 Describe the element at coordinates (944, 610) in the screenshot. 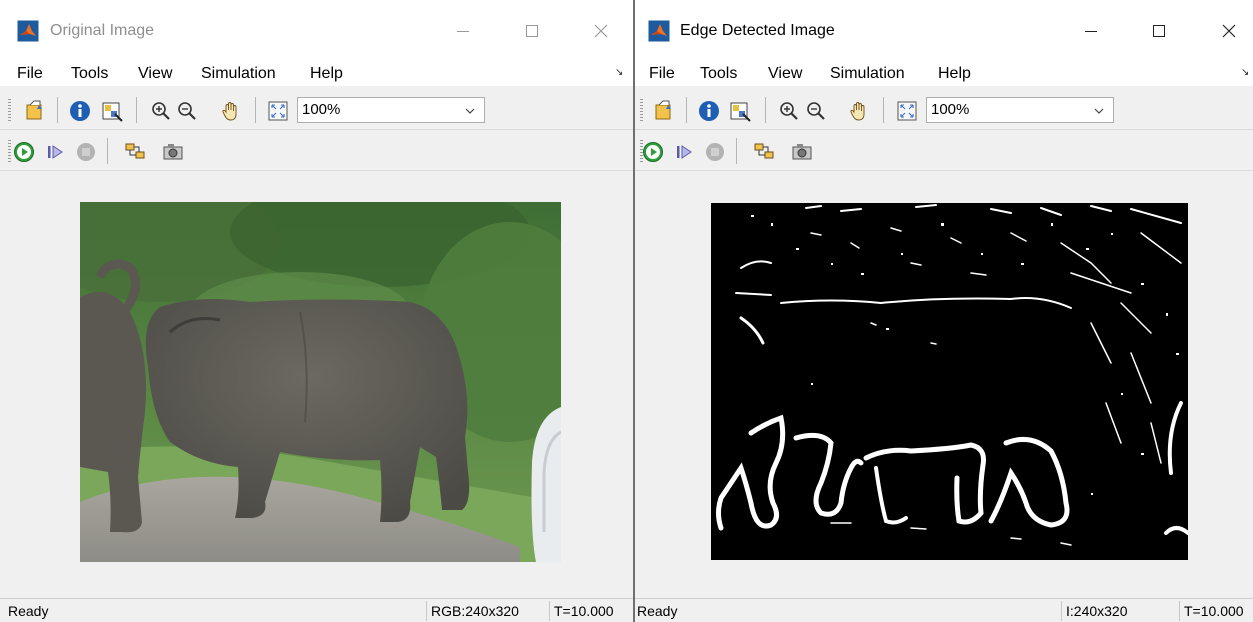

I see `status-bar: Ready I:240x320 T=10.000` at that location.